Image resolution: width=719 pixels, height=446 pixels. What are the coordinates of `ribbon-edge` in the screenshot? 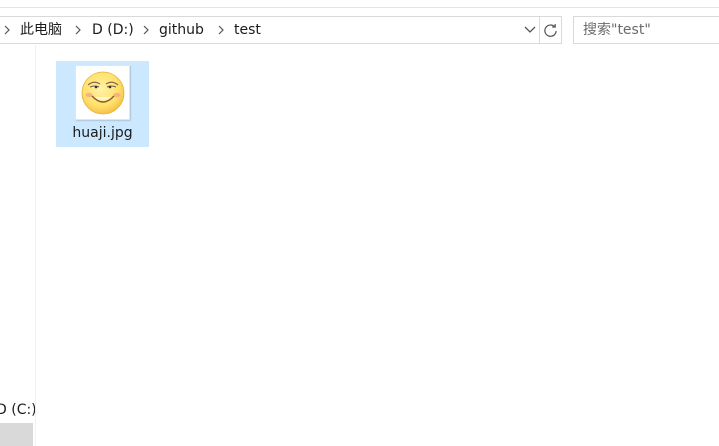 It's located at (359, 4).